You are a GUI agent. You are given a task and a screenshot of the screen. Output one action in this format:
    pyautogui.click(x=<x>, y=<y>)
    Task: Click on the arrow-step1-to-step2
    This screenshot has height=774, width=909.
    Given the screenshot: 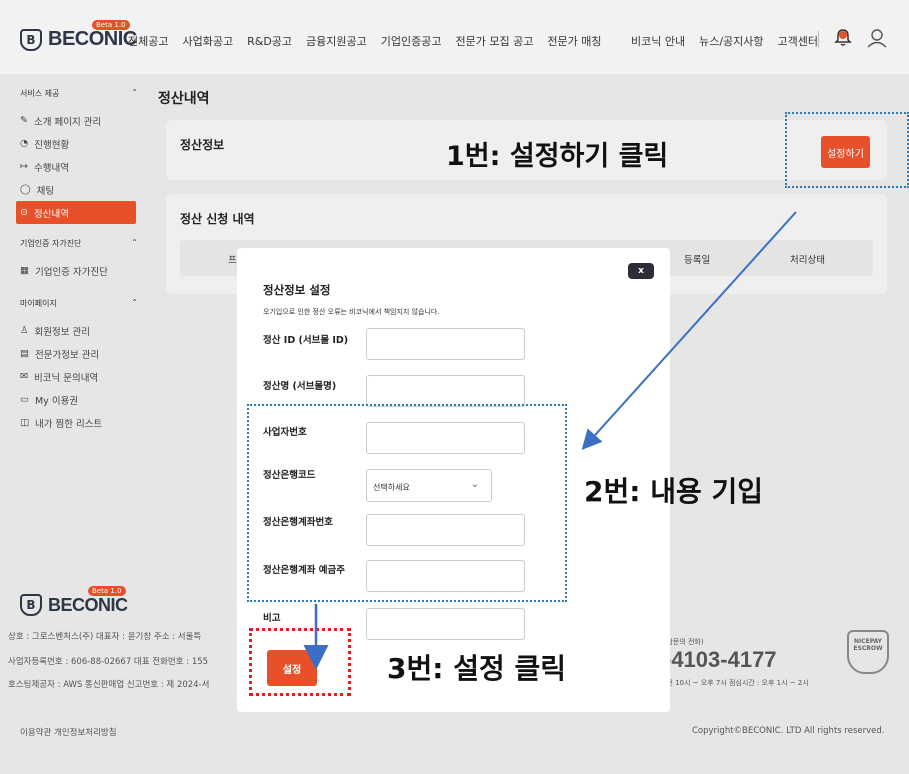 What is the action you would take?
    pyautogui.click(x=689, y=330)
    